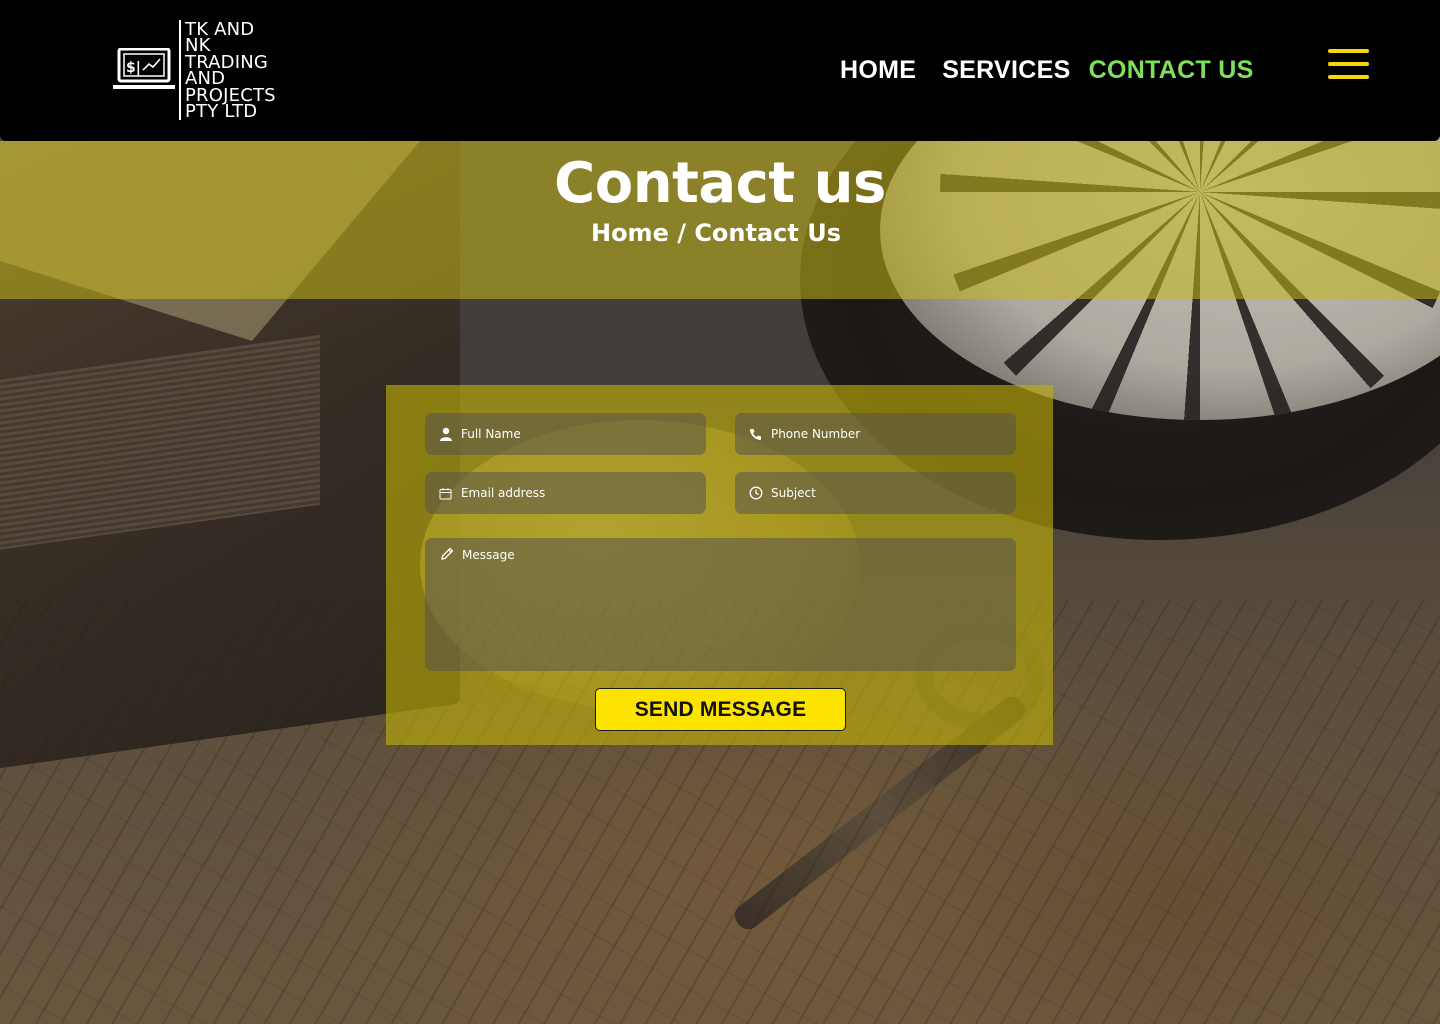 Image resolution: width=1440 pixels, height=1024 pixels. I want to click on message-input, so click(739, 603).